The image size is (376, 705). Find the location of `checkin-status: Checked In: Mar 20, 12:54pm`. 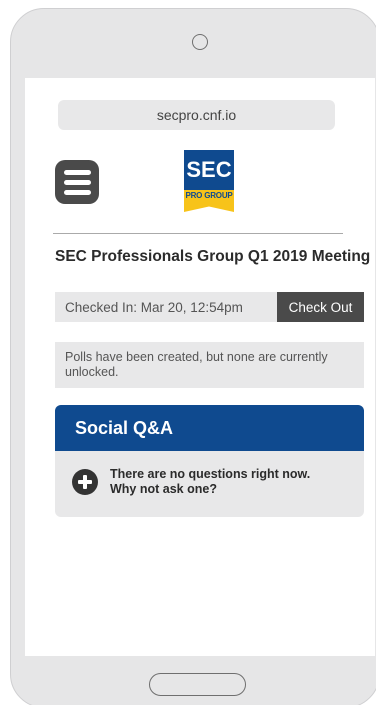

checkin-status: Checked In: Mar 20, 12:54pm is located at coordinates (154, 307).